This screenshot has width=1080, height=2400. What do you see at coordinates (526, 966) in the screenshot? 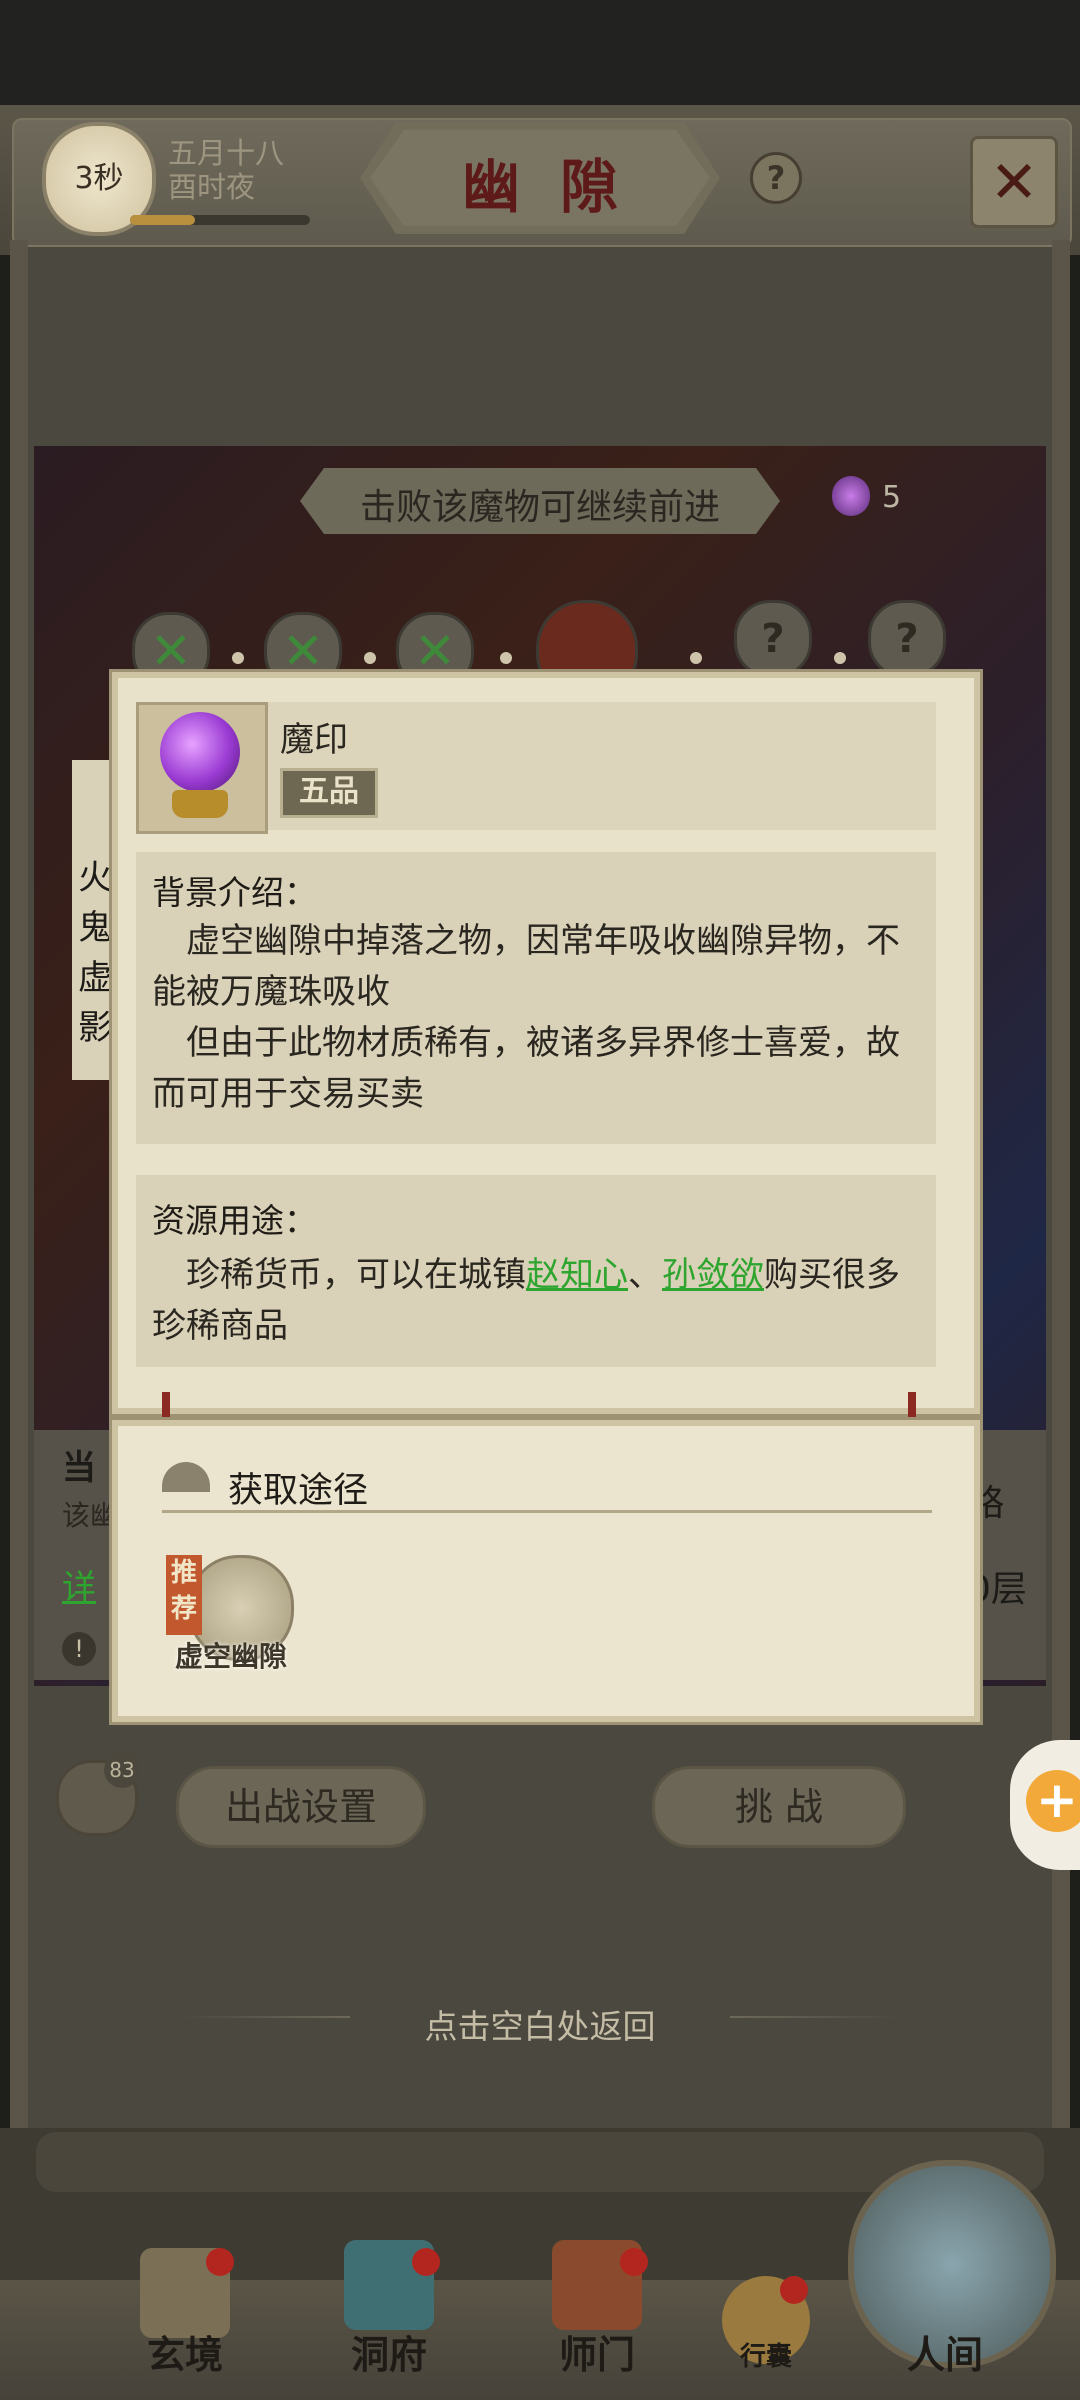
I see `background-paragraph-1: 虚空幽隙中掉落之物，因常年吸收幽隙异物，不能被万魔珠吸收` at bounding box center [526, 966].